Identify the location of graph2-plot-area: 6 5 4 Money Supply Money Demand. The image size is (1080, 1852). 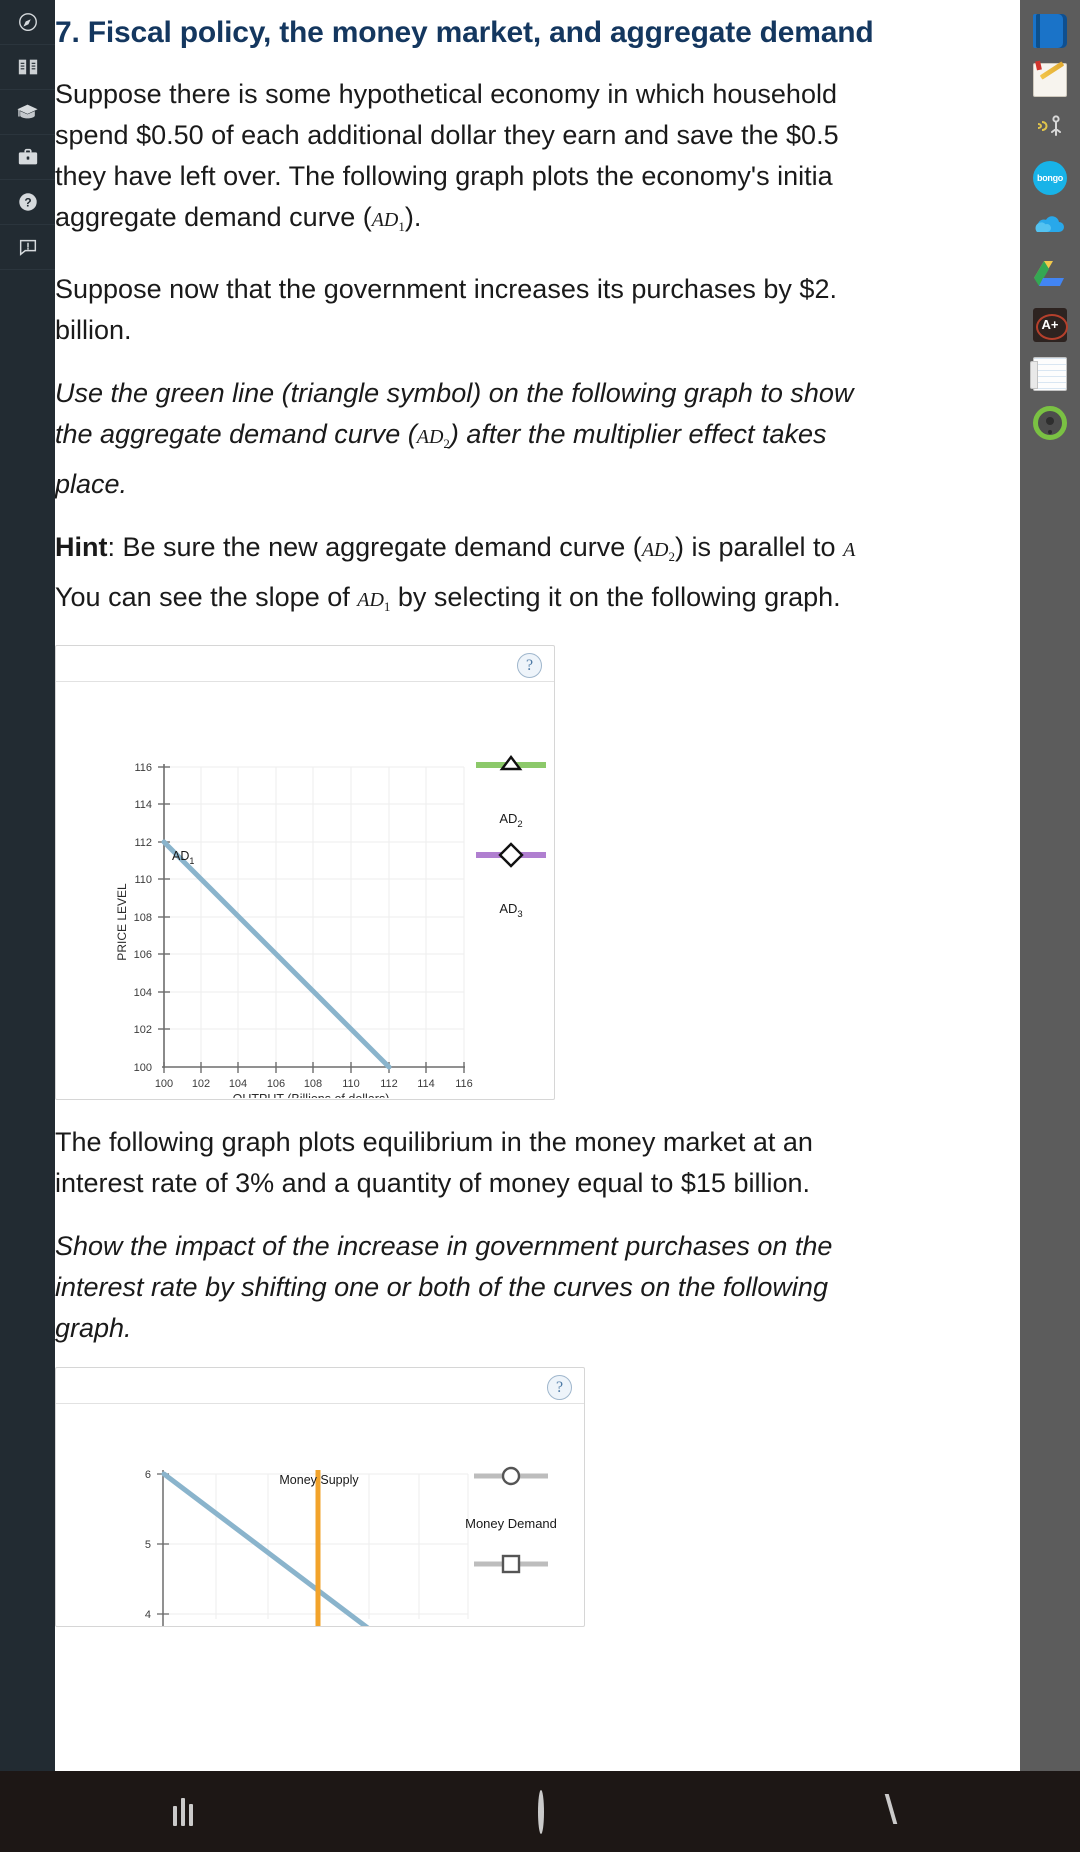
(320, 1515).